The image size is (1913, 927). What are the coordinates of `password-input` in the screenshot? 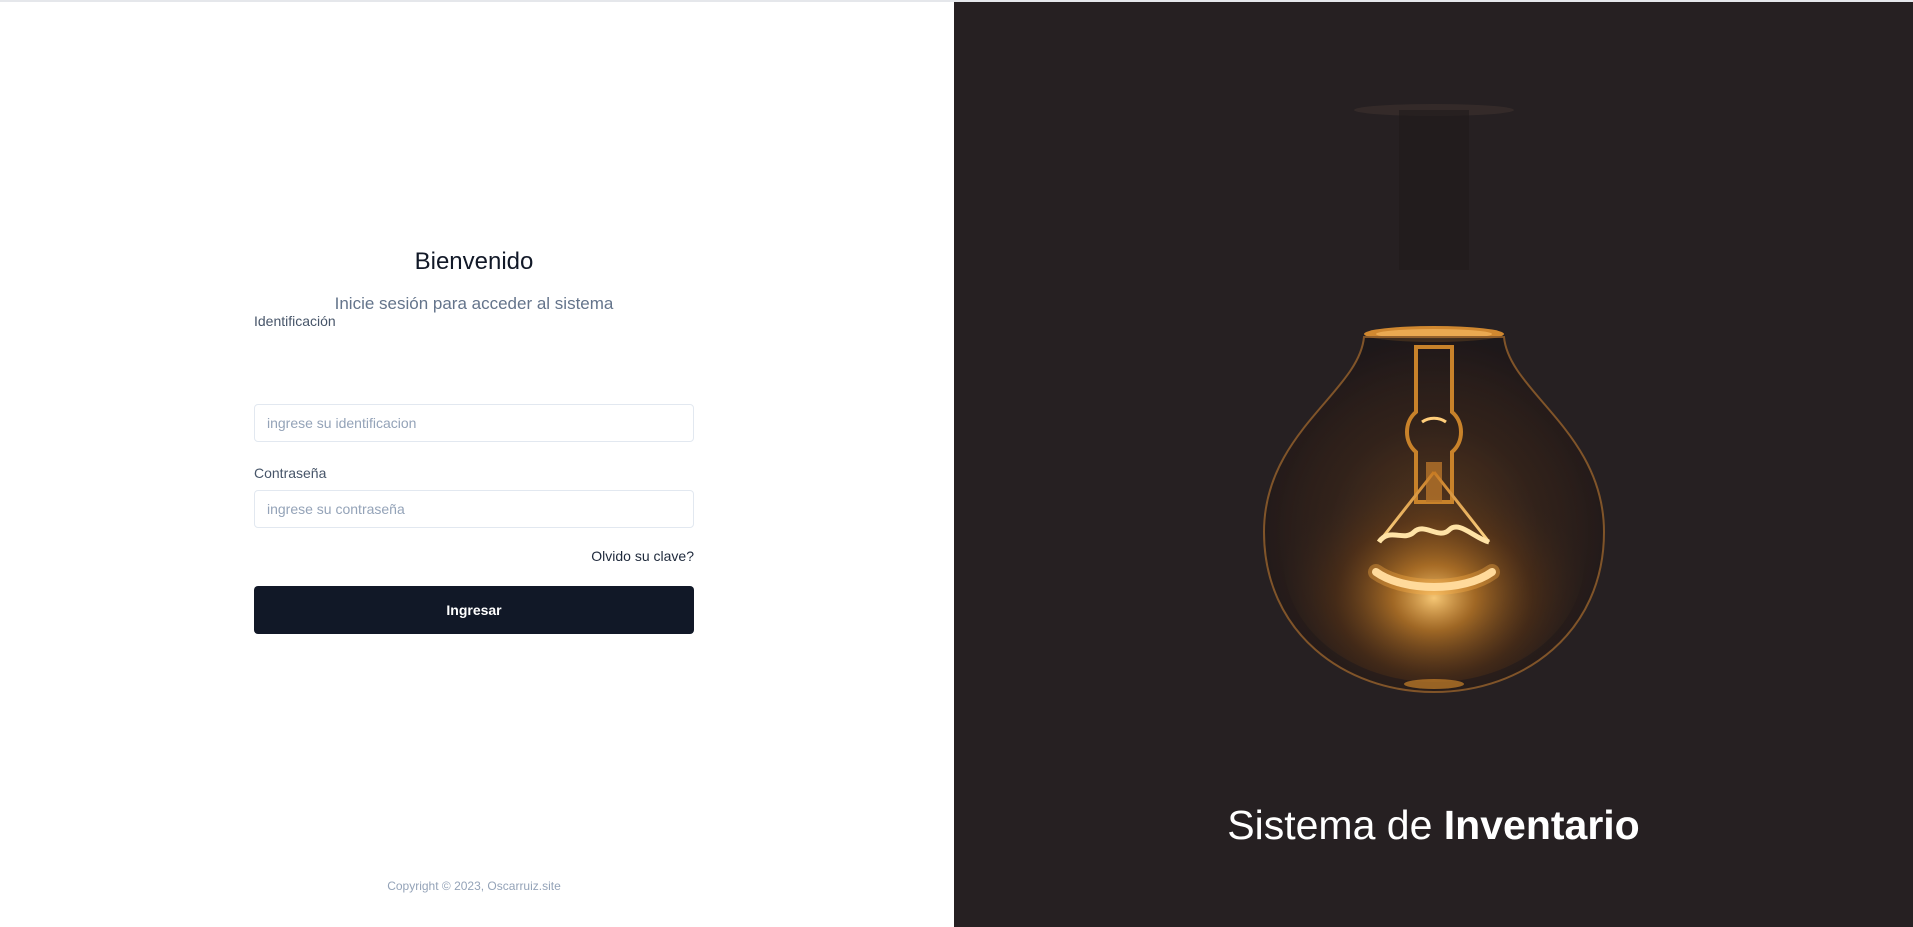 It's located at (474, 509).